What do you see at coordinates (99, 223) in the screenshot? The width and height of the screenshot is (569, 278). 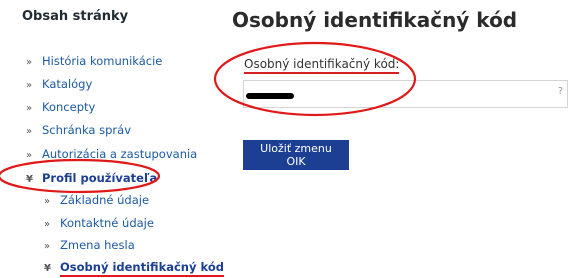 I see `sidebar-subitem-kontaktne: » Kontaktné údaje` at bounding box center [99, 223].